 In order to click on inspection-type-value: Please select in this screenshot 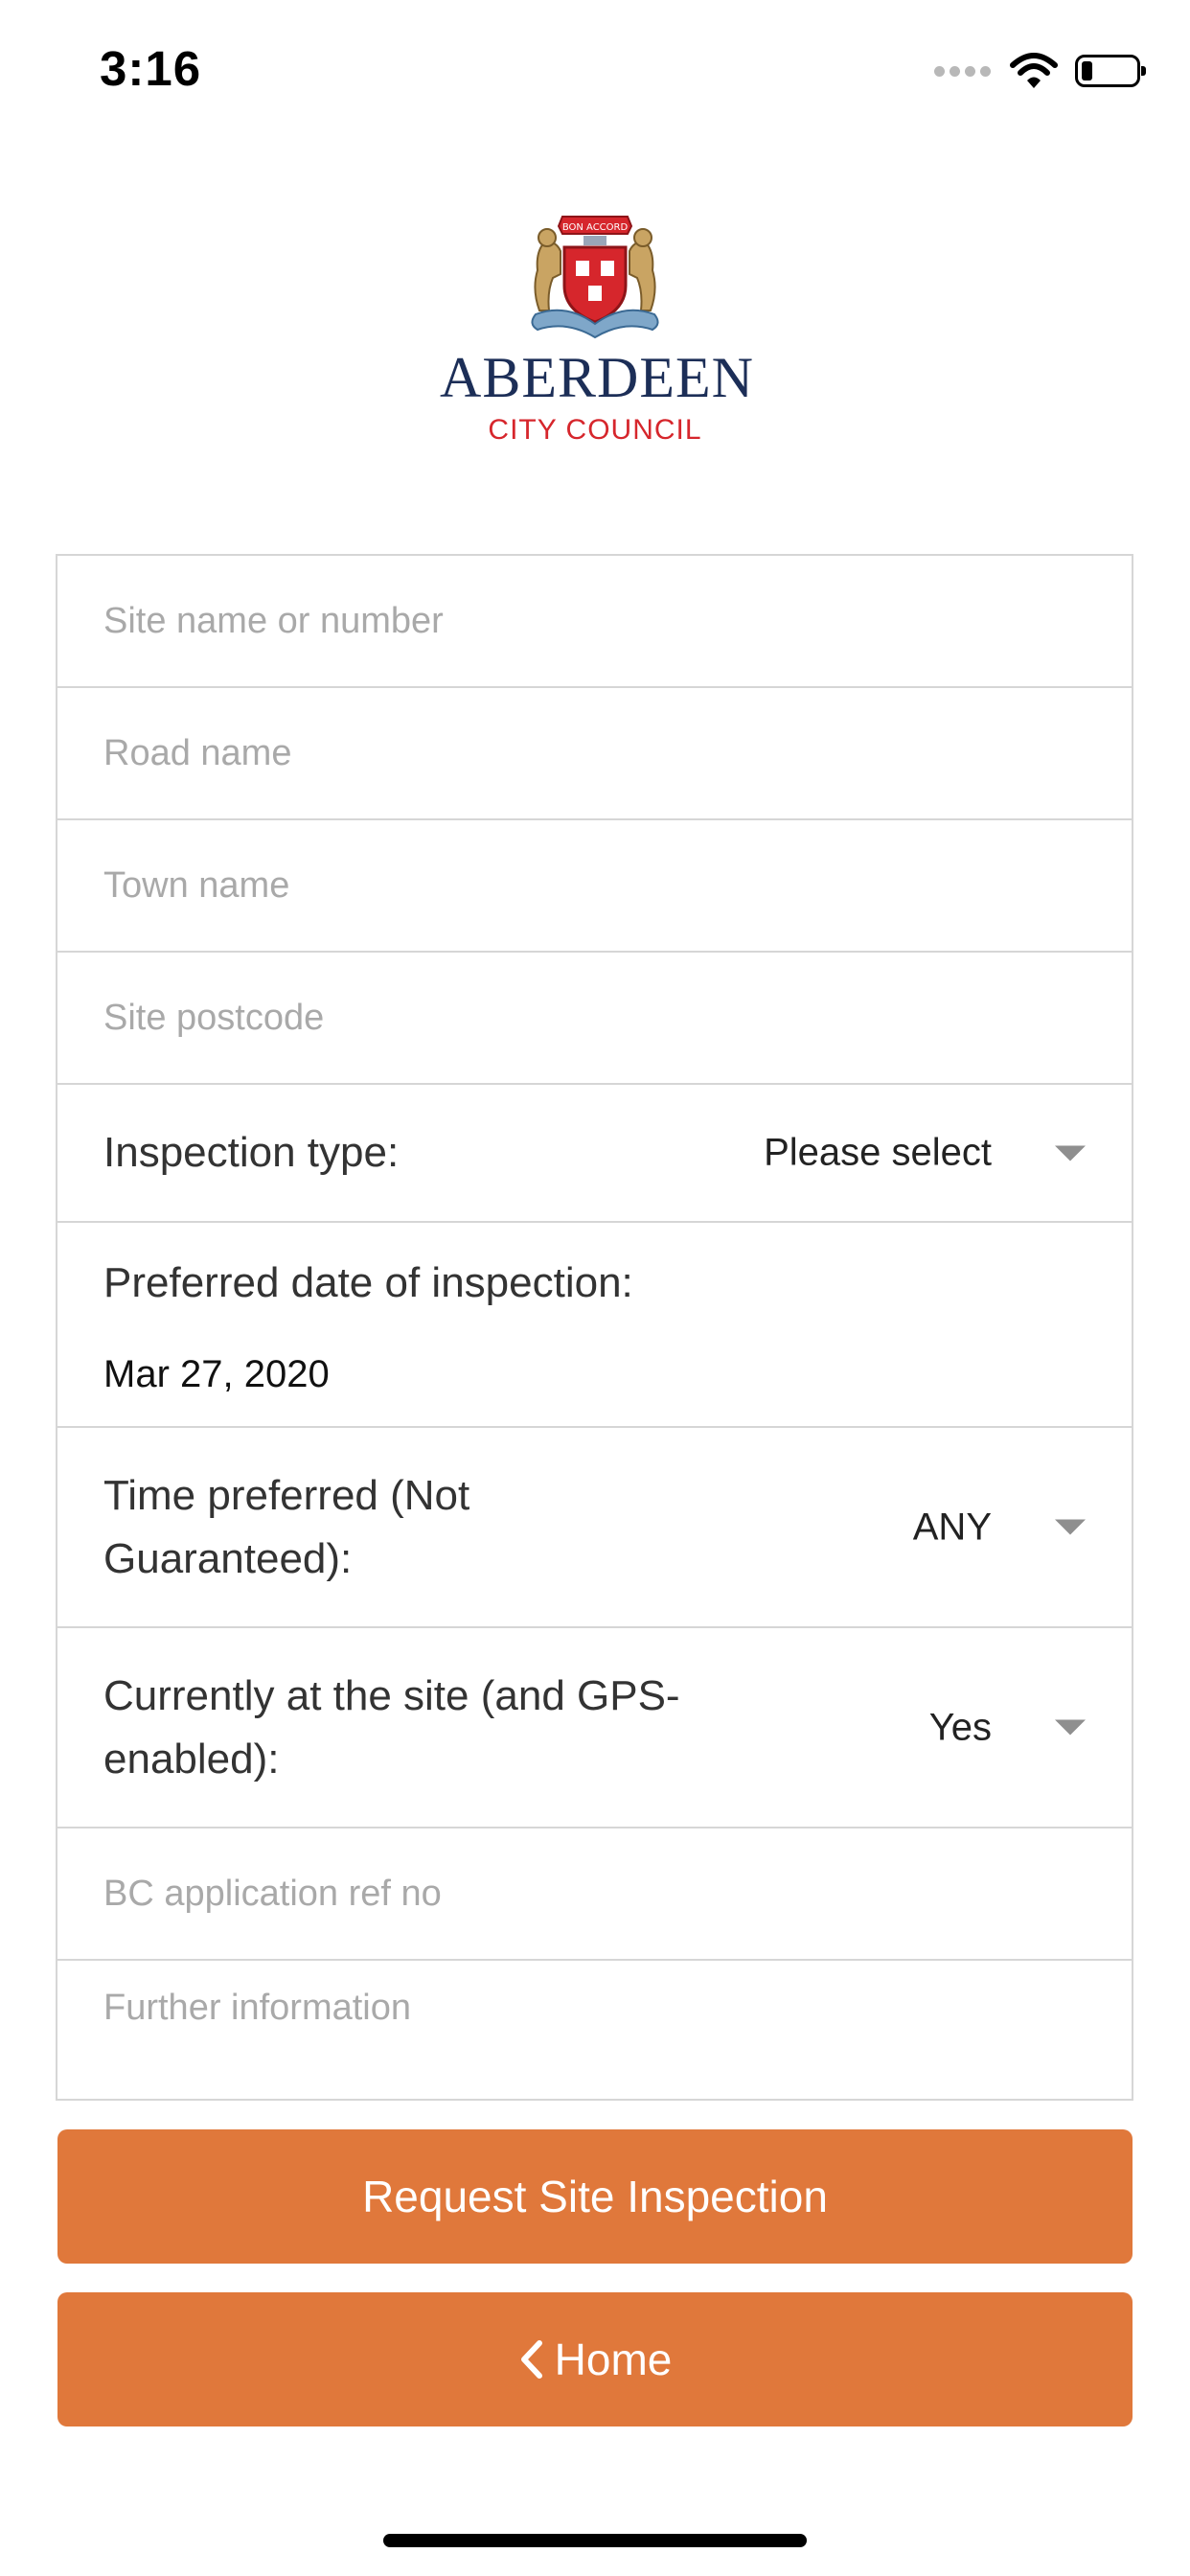, I will do `click(878, 1153)`.